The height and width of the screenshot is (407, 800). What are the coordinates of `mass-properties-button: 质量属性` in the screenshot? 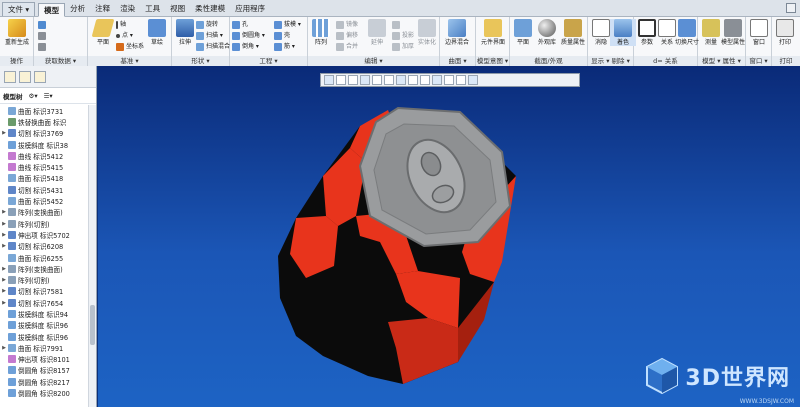 It's located at (573, 32).